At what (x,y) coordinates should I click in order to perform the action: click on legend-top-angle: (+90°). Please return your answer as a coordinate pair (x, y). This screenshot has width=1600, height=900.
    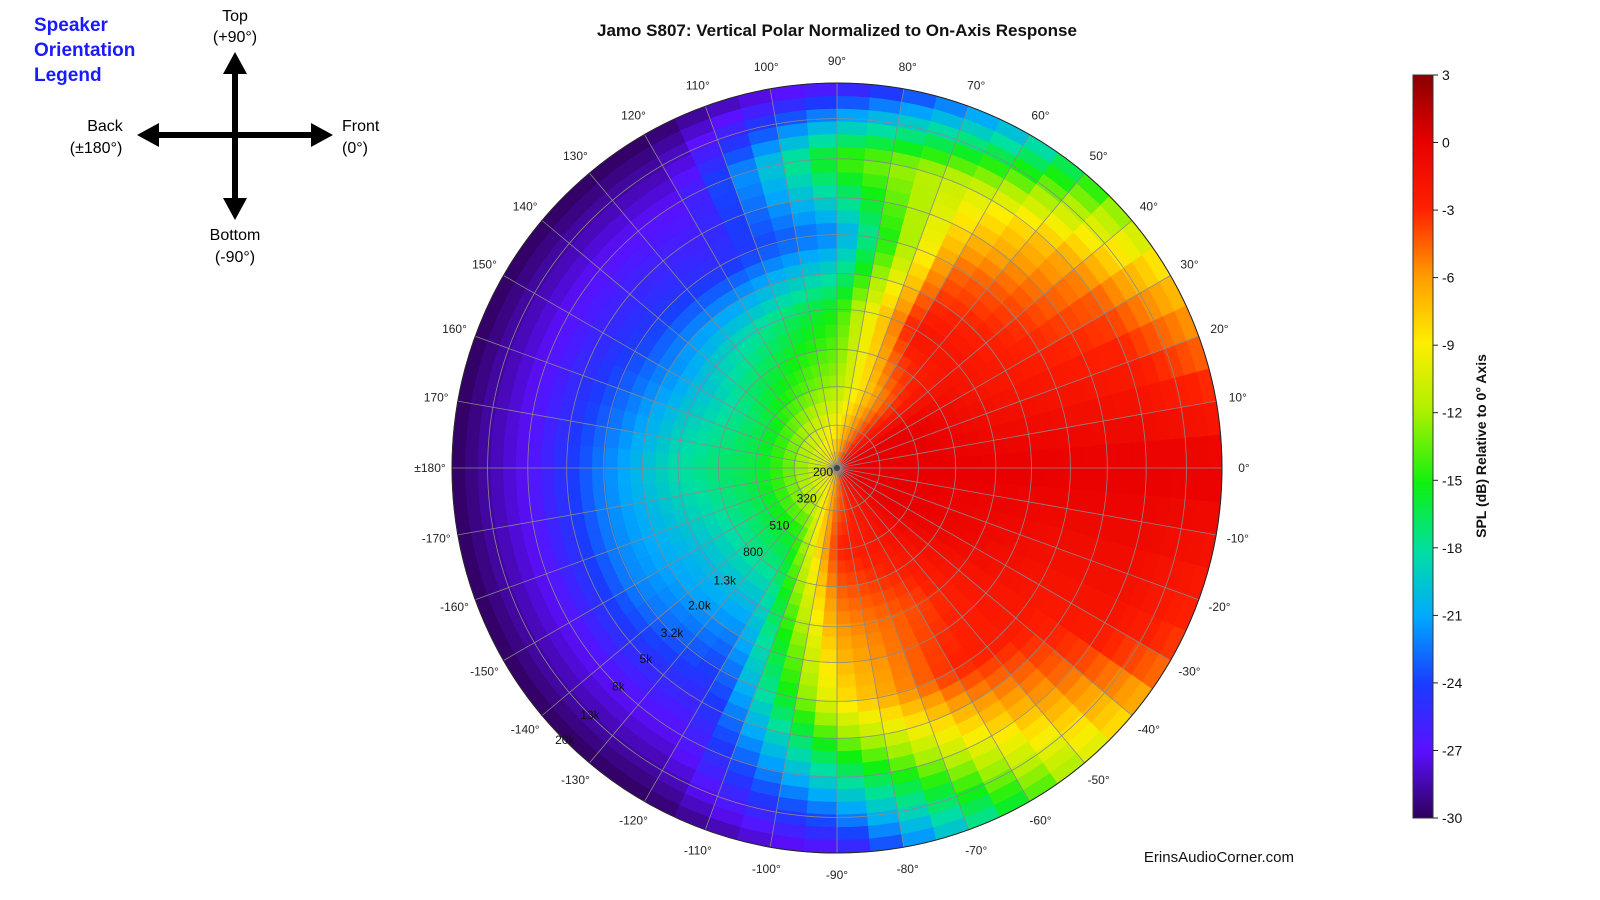
    Looking at the image, I should click on (235, 37).